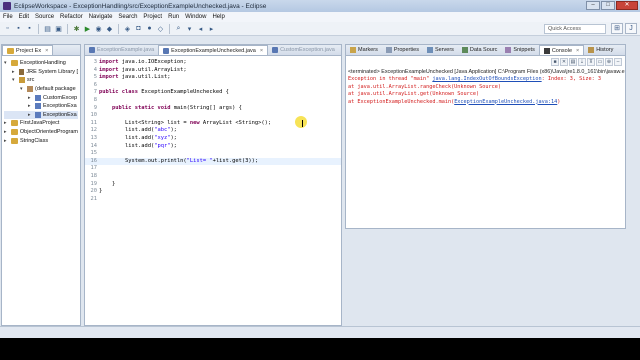 Image resolution: width=640 pixels, height=360 pixels. Describe the element at coordinates (213, 50) in the screenshot. I see `tab-exception-example-unchecked: ExceptionExampleUnchecked.java ×` at that location.